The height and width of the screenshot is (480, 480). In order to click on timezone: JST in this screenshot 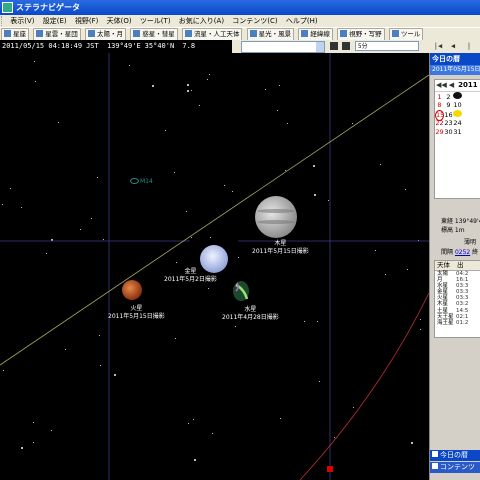, I will do `click(92, 46)`.